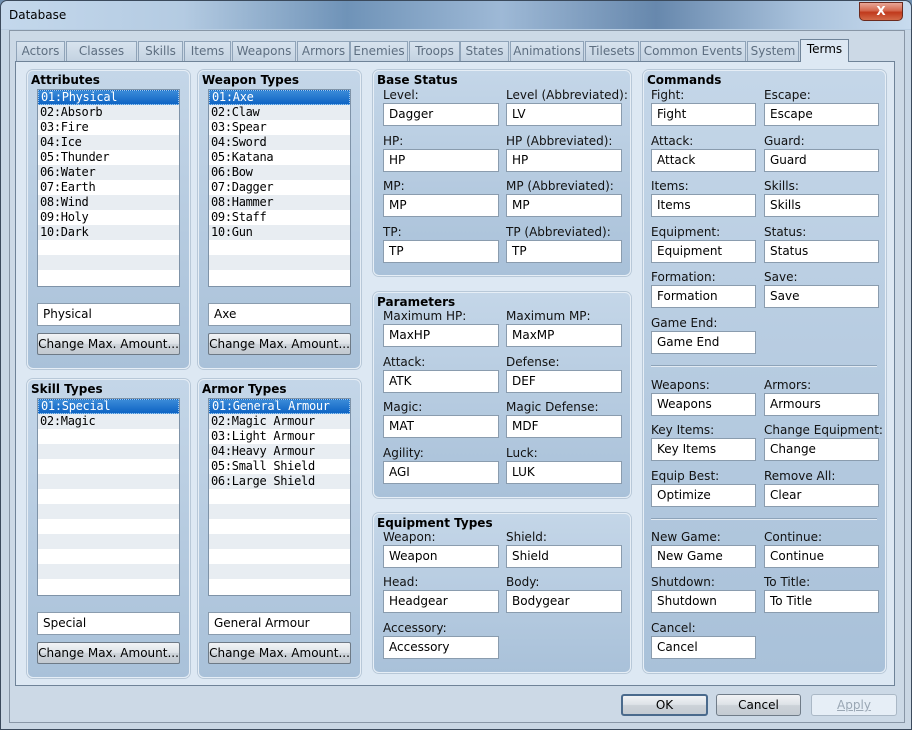 The image size is (912, 730). Describe the element at coordinates (434, 51) in the screenshot. I see `tab-troops: Troops` at that location.